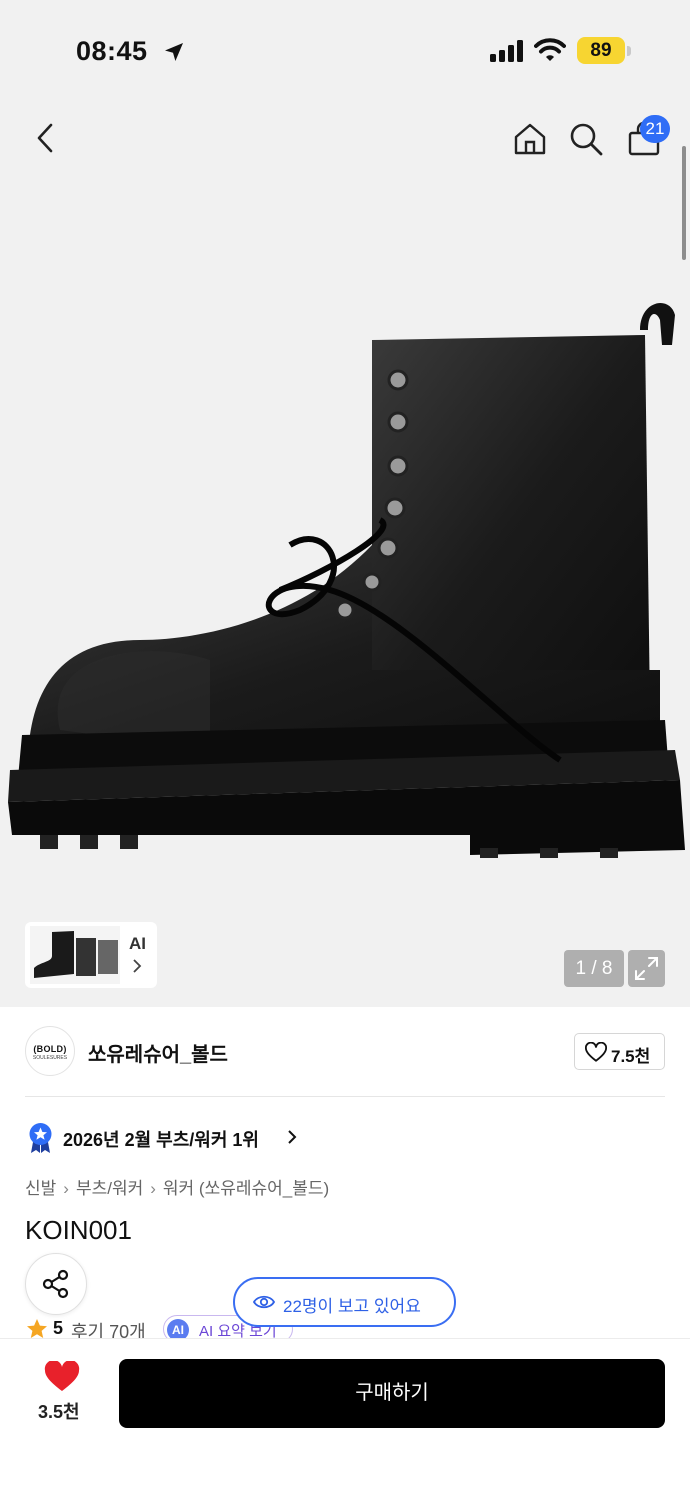 This screenshot has height=1500, width=690. I want to click on expand-icon, so click(646, 968).